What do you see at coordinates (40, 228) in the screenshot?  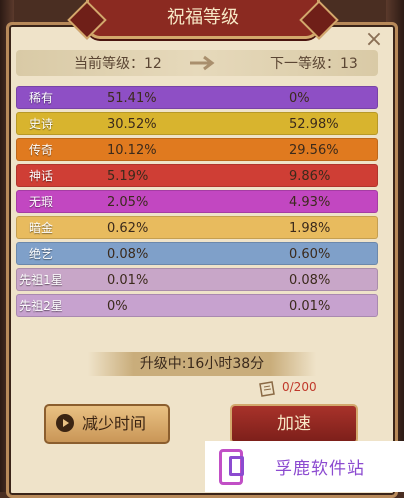 I see `rarity-name: 暗金` at bounding box center [40, 228].